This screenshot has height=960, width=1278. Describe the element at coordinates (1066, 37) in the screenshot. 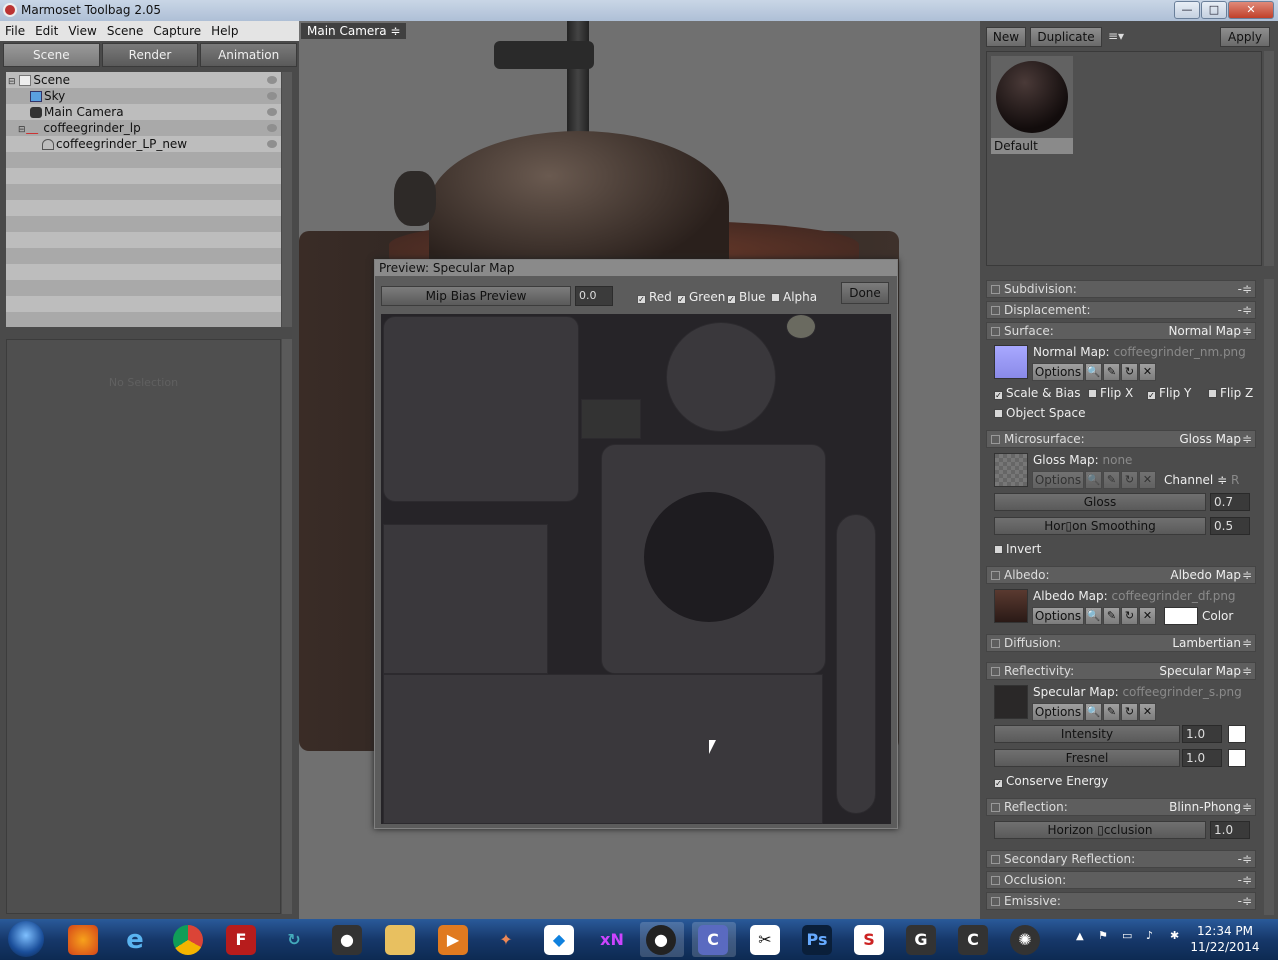

I see `duplicate-material-button: Duplicate` at that location.